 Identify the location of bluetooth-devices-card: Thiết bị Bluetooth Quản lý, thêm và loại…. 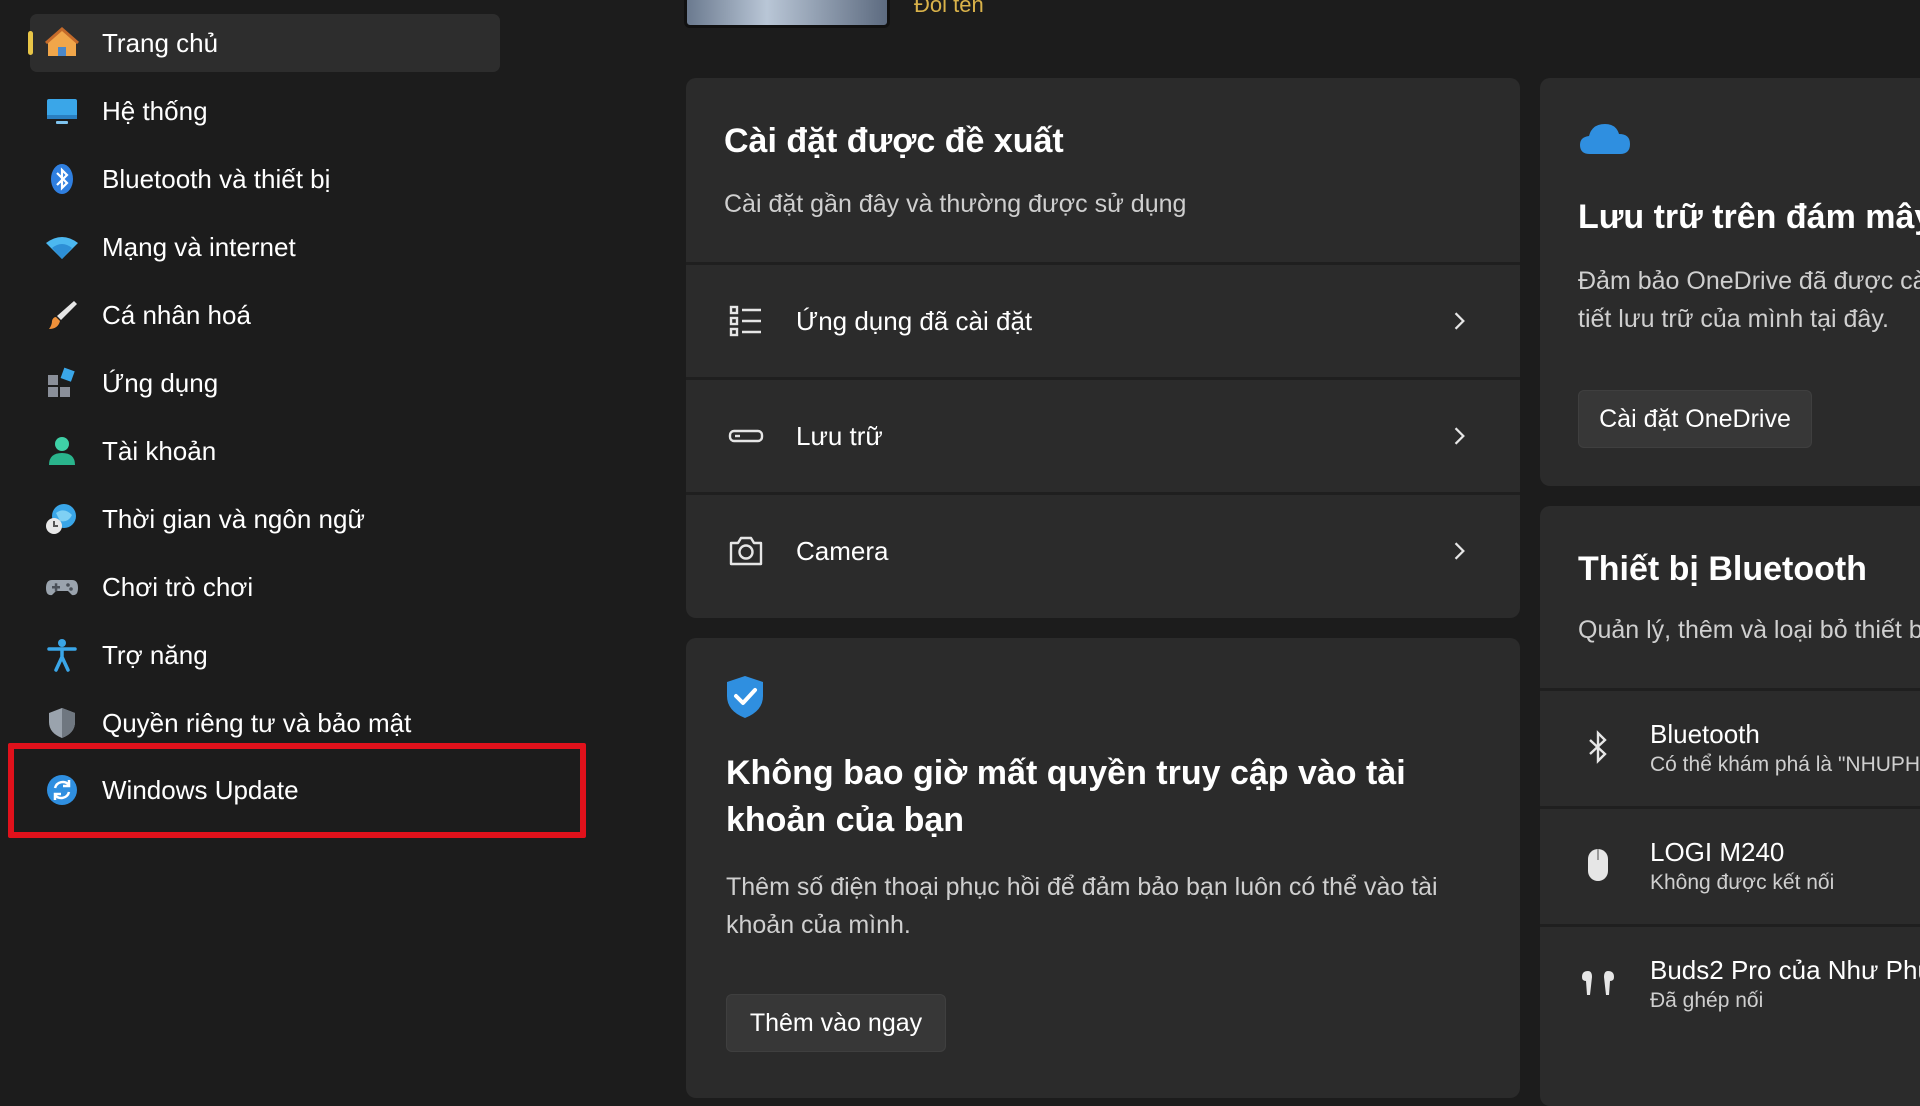
(1730, 806).